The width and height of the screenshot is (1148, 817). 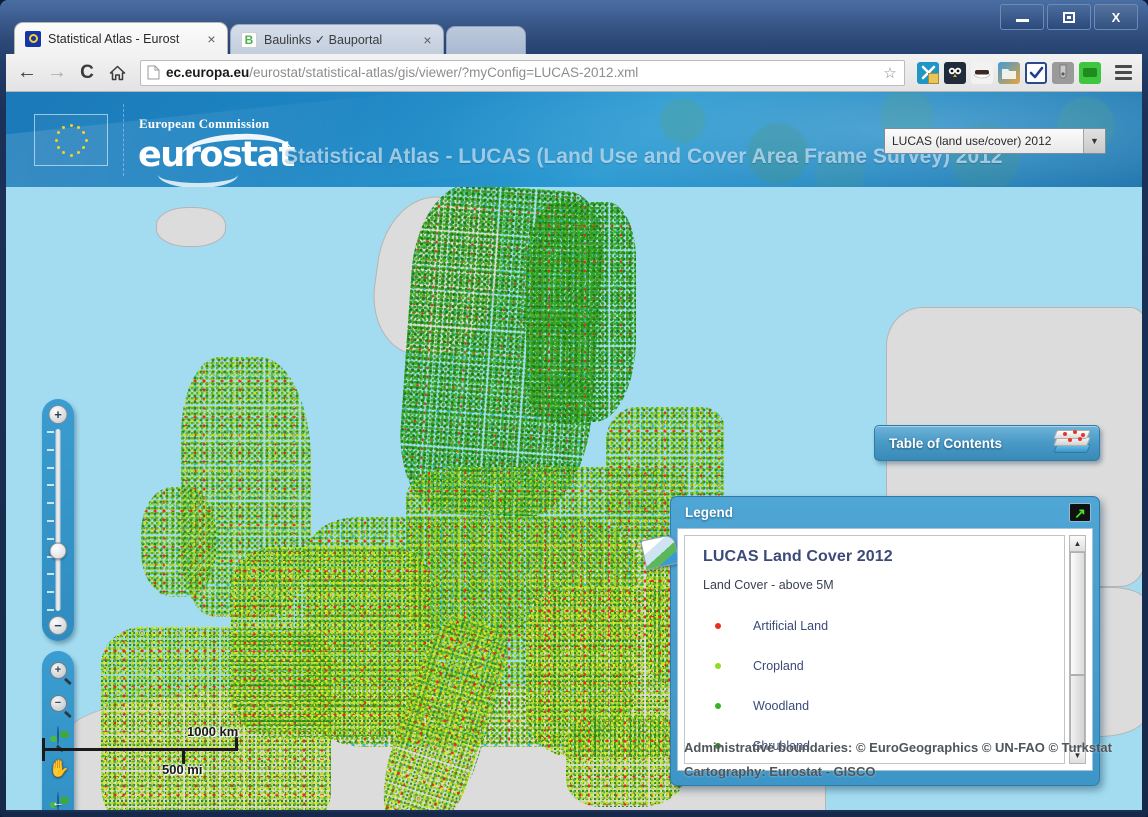 I want to click on header-divider, so click(x=123, y=140).